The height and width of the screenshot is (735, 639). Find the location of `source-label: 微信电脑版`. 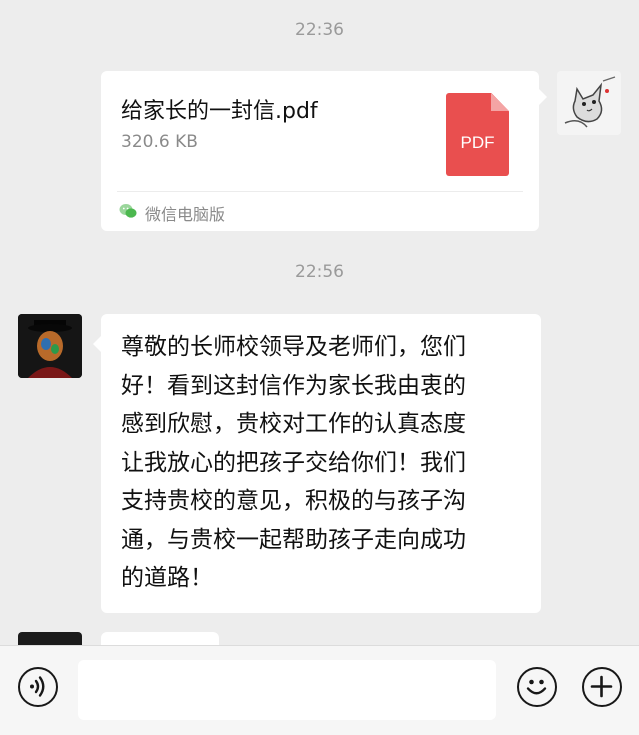

source-label: 微信电脑版 is located at coordinates (185, 214).